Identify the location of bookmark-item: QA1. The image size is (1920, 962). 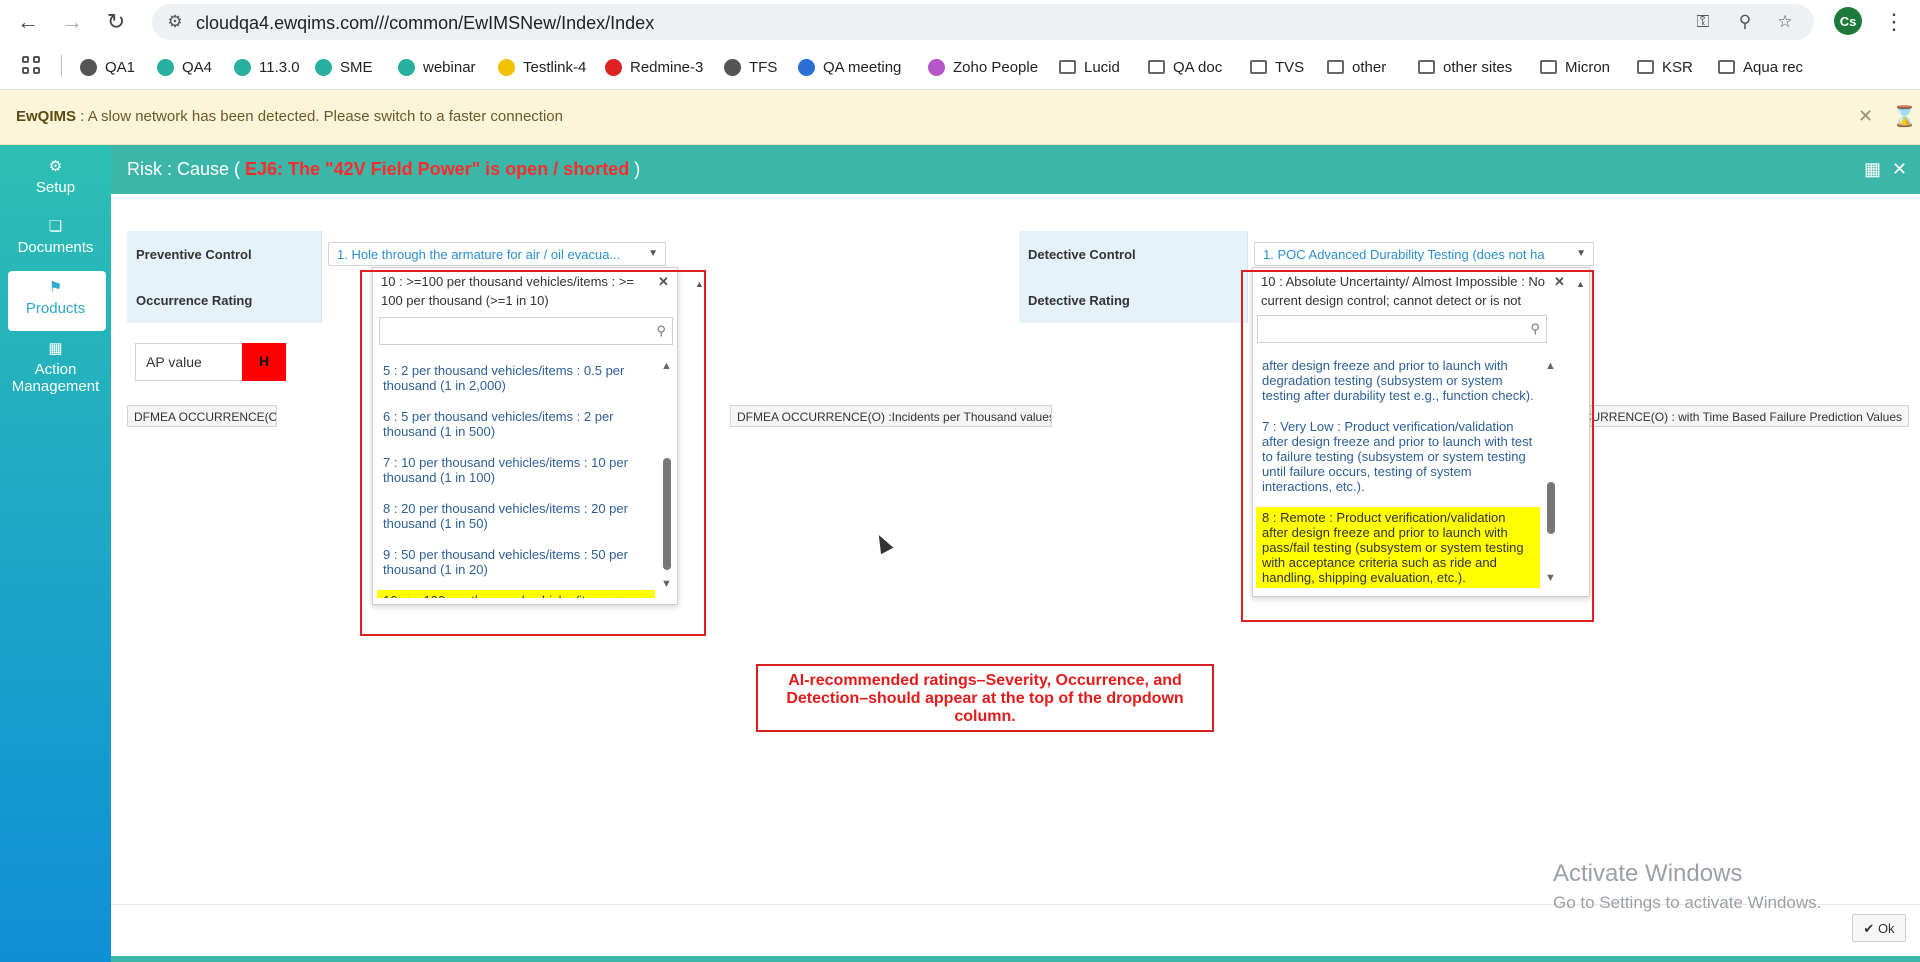
(107, 67).